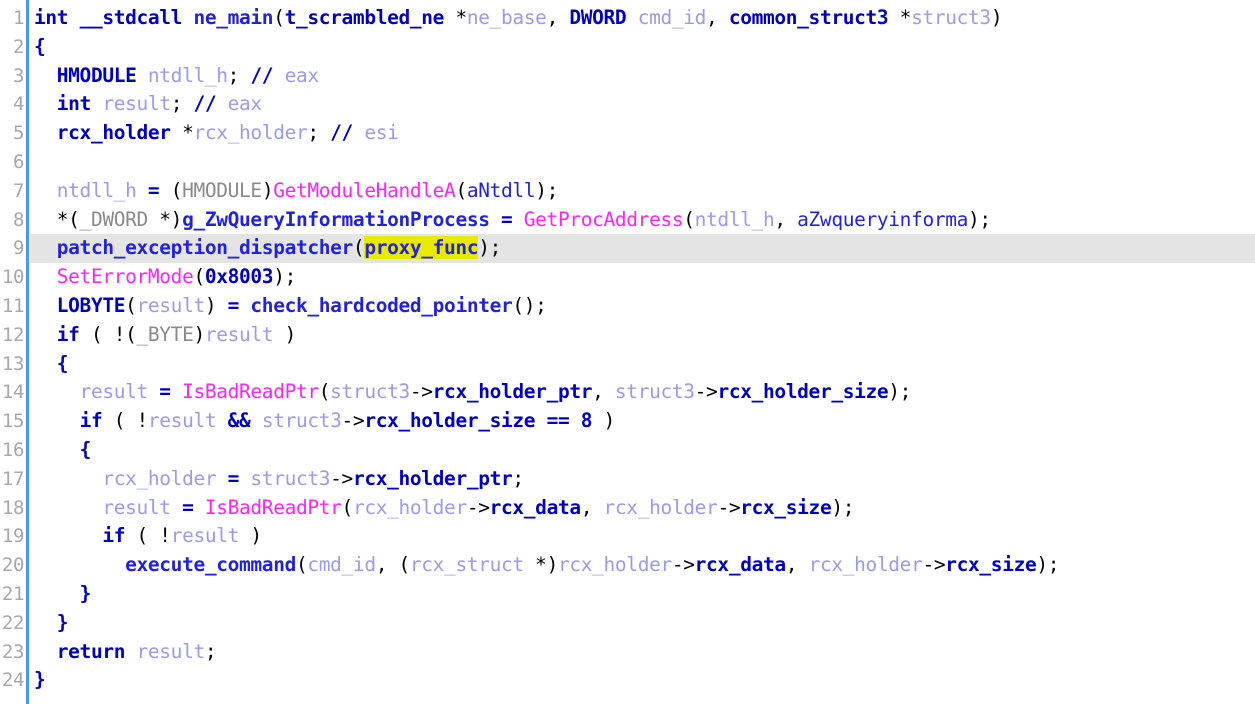 This screenshot has height=704, width=1255. What do you see at coordinates (341, 564) in the screenshot?
I see `code-token: cmd_id` at bounding box center [341, 564].